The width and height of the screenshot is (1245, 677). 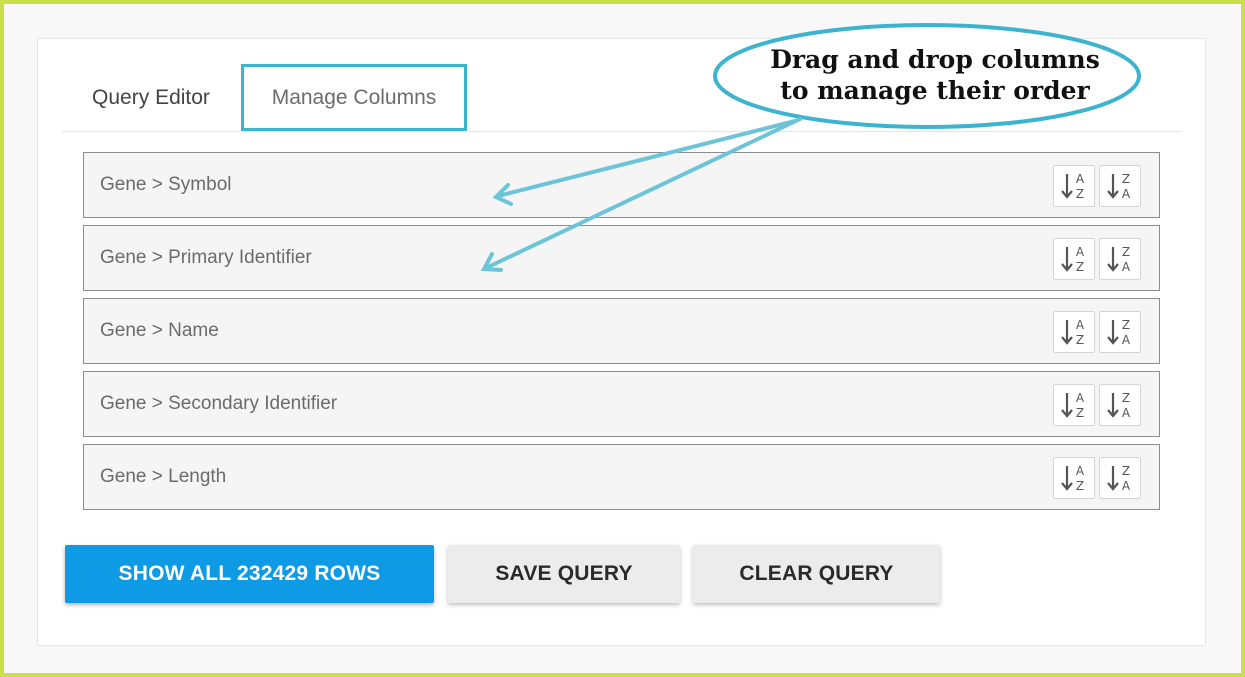 I want to click on save-query-button: SAVE QUERY, so click(x=564, y=574).